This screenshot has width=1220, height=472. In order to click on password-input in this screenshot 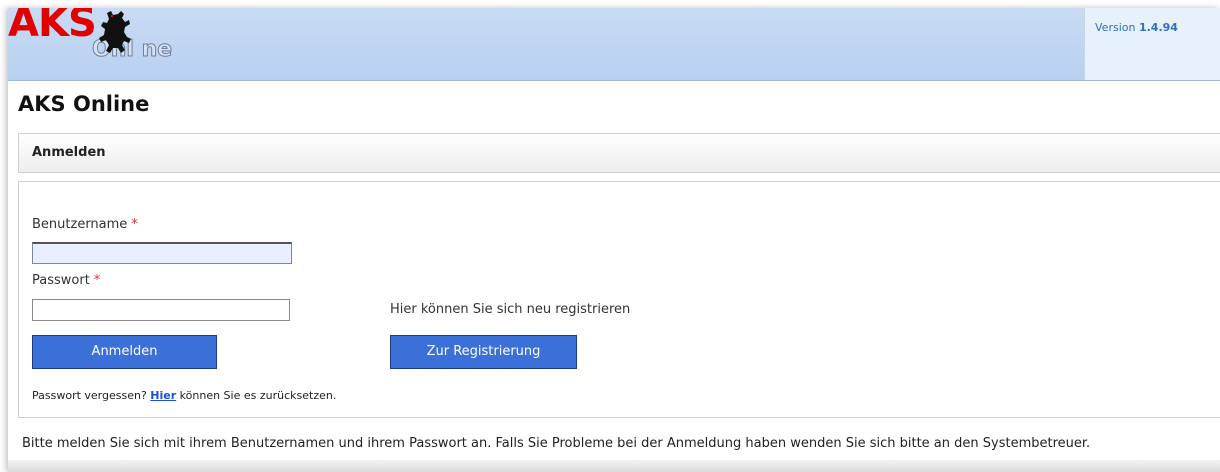, I will do `click(161, 310)`.